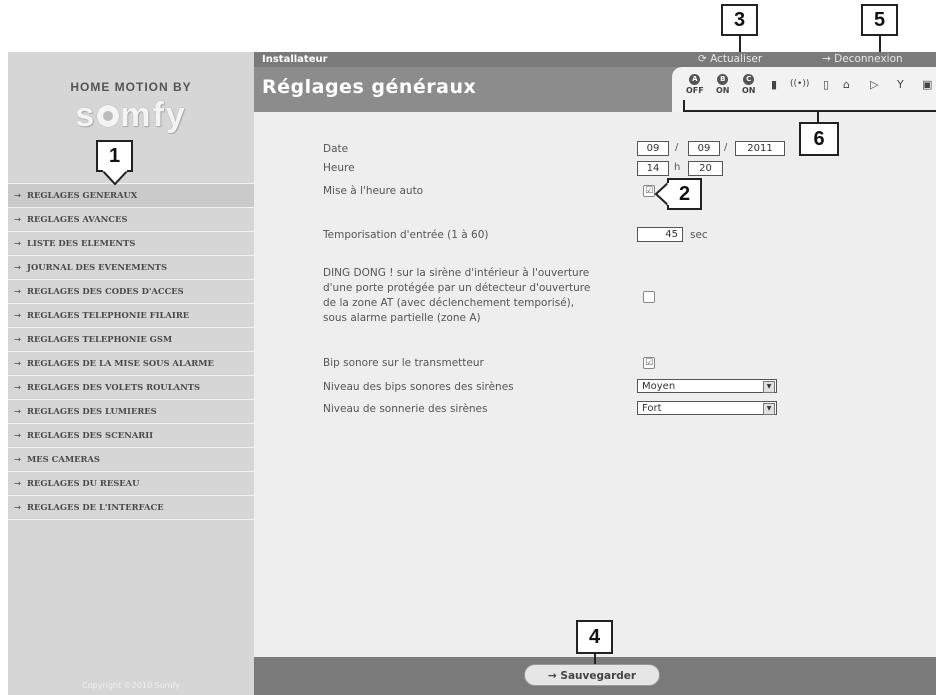  What do you see at coordinates (131, 460) in the screenshot?
I see `sidebar-item-cameras: → MES CAMERAS` at bounding box center [131, 460].